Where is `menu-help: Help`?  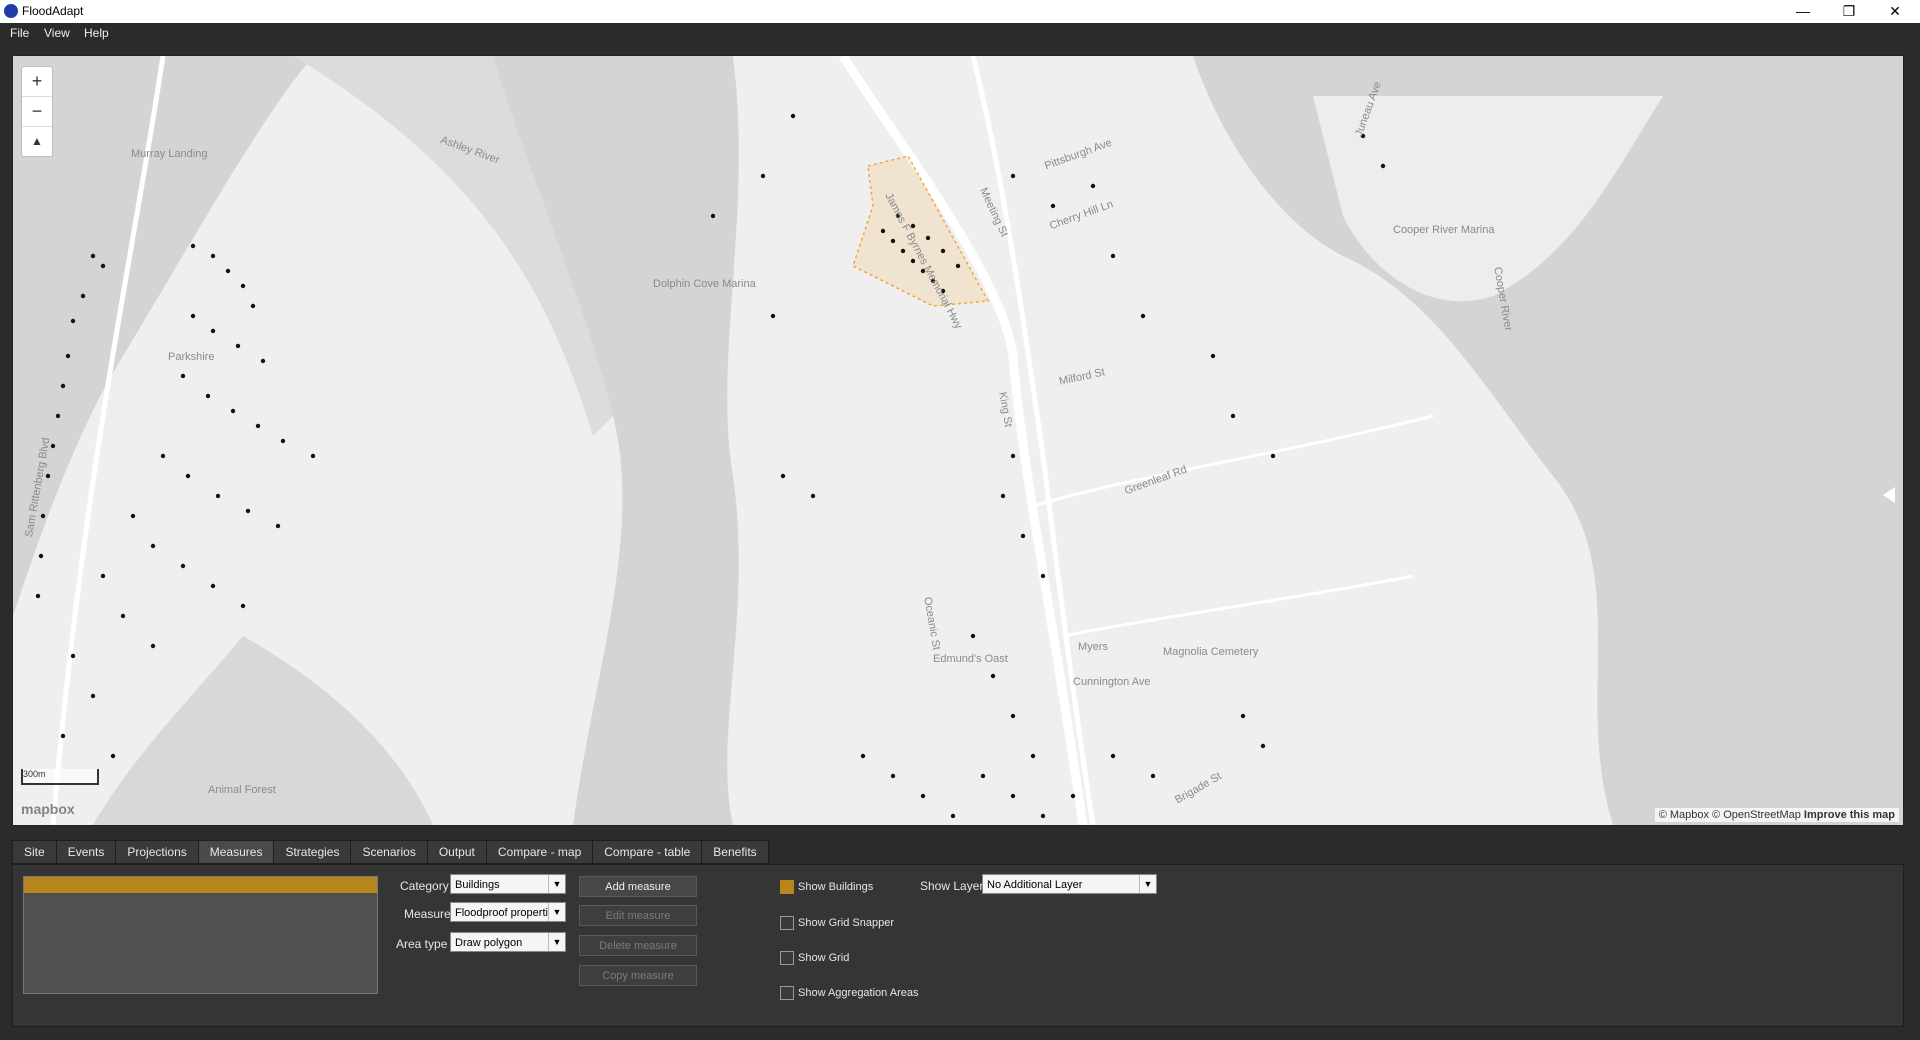 menu-help: Help is located at coordinates (96, 33).